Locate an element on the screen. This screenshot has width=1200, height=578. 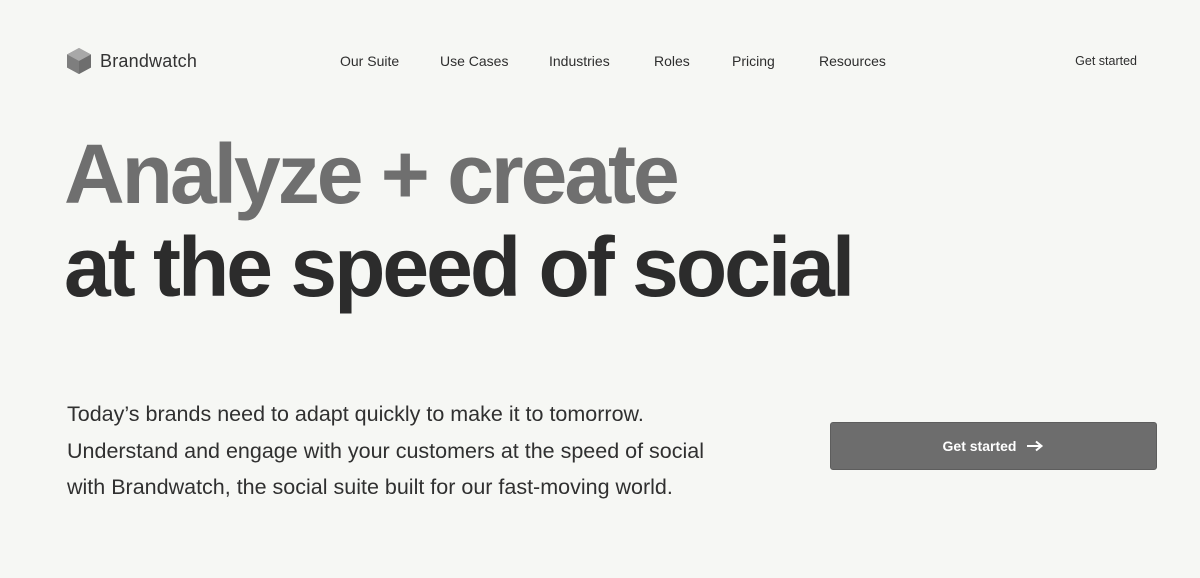
nav-item-resources: Resources is located at coordinates (852, 61).